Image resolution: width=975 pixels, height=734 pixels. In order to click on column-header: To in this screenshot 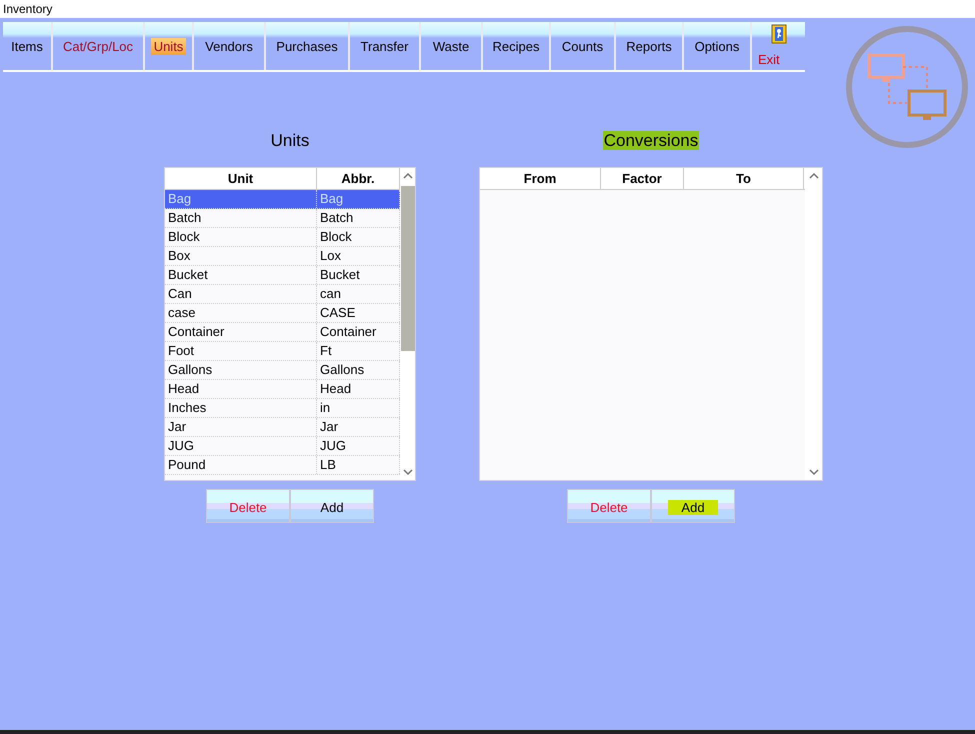, I will do `click(744, 178)`.